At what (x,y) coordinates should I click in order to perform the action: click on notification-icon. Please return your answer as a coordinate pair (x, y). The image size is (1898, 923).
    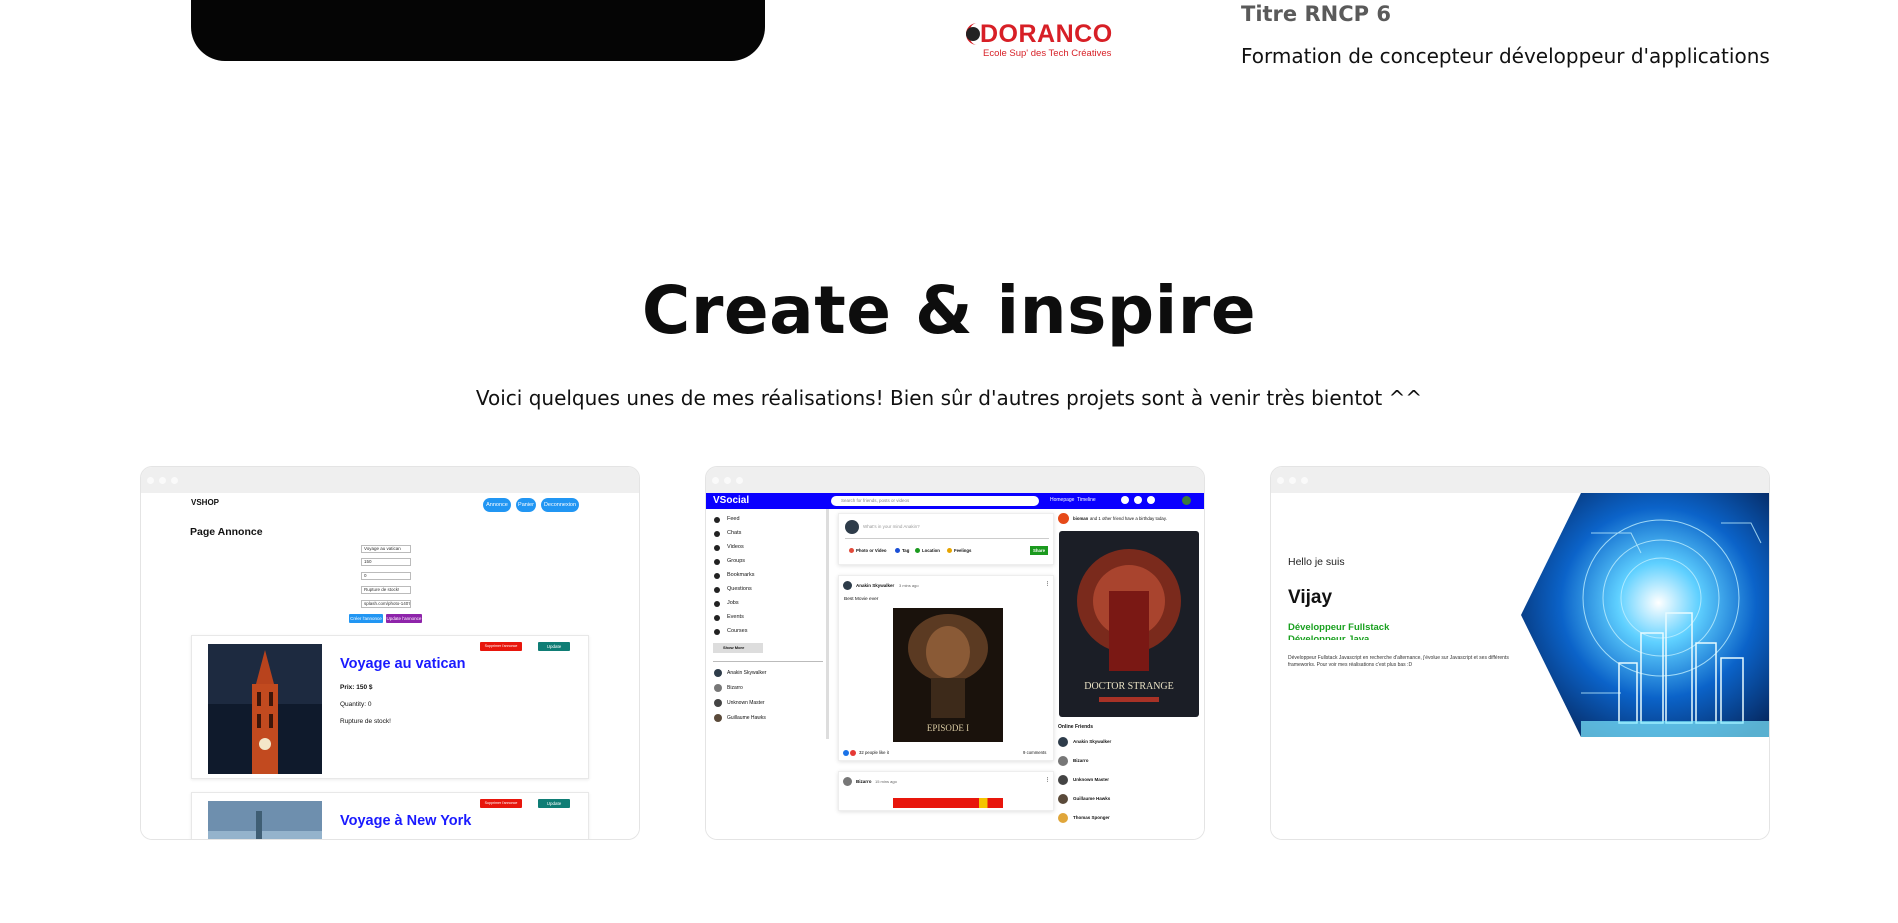
    Looking at the image, I should click on (1151, 500).